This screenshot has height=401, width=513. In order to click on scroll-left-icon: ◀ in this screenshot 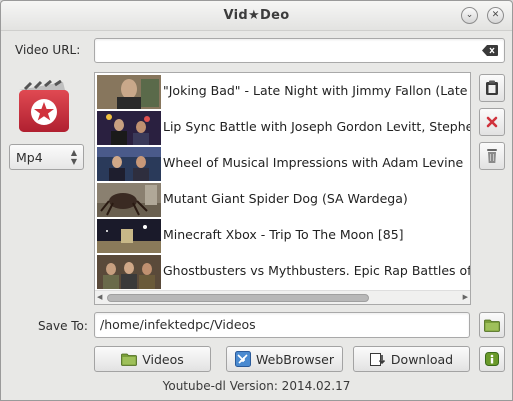, I will do `click(99, 297)`.